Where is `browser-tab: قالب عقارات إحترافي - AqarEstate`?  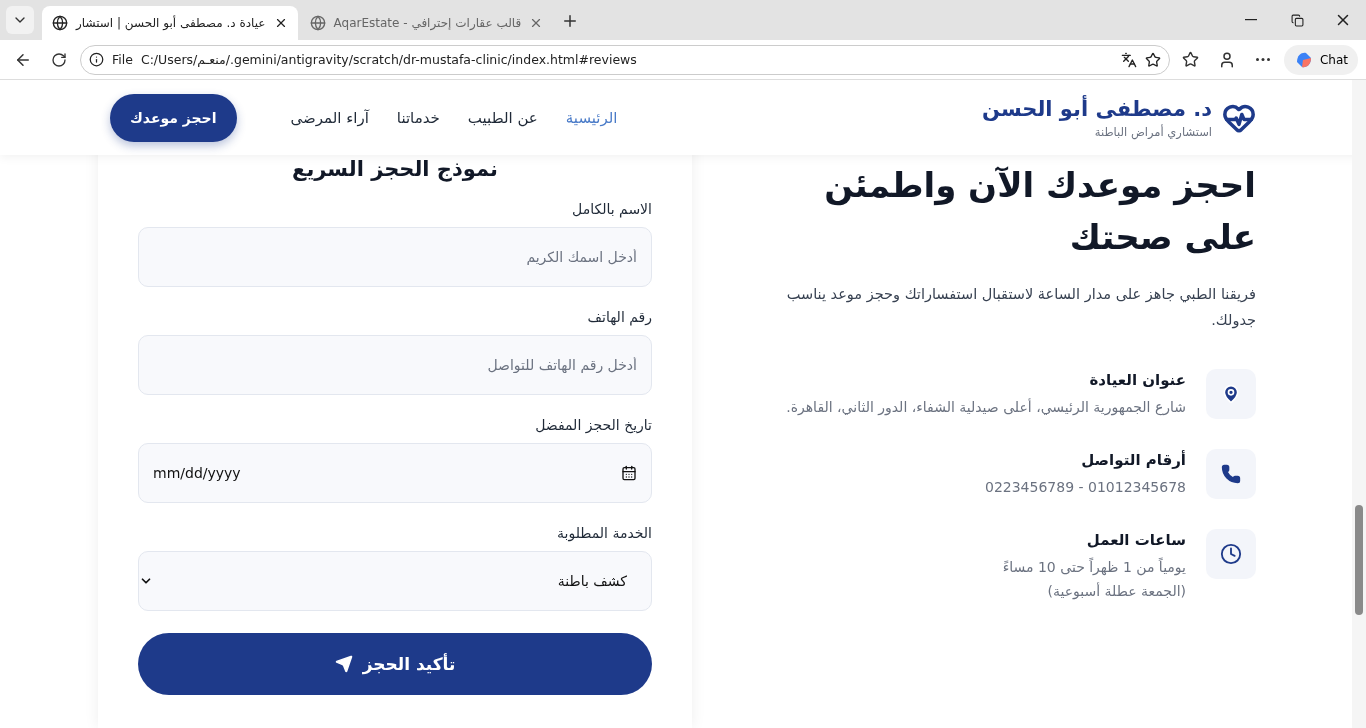
browser-tab: قالب عقارات إحترافي - AqarEstate is located at coordinates (426, 23).